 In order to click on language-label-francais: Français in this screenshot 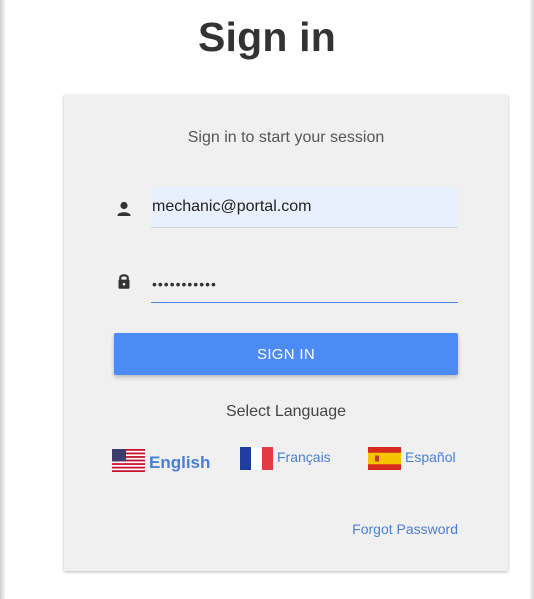, I will do `click(304, 456)`.